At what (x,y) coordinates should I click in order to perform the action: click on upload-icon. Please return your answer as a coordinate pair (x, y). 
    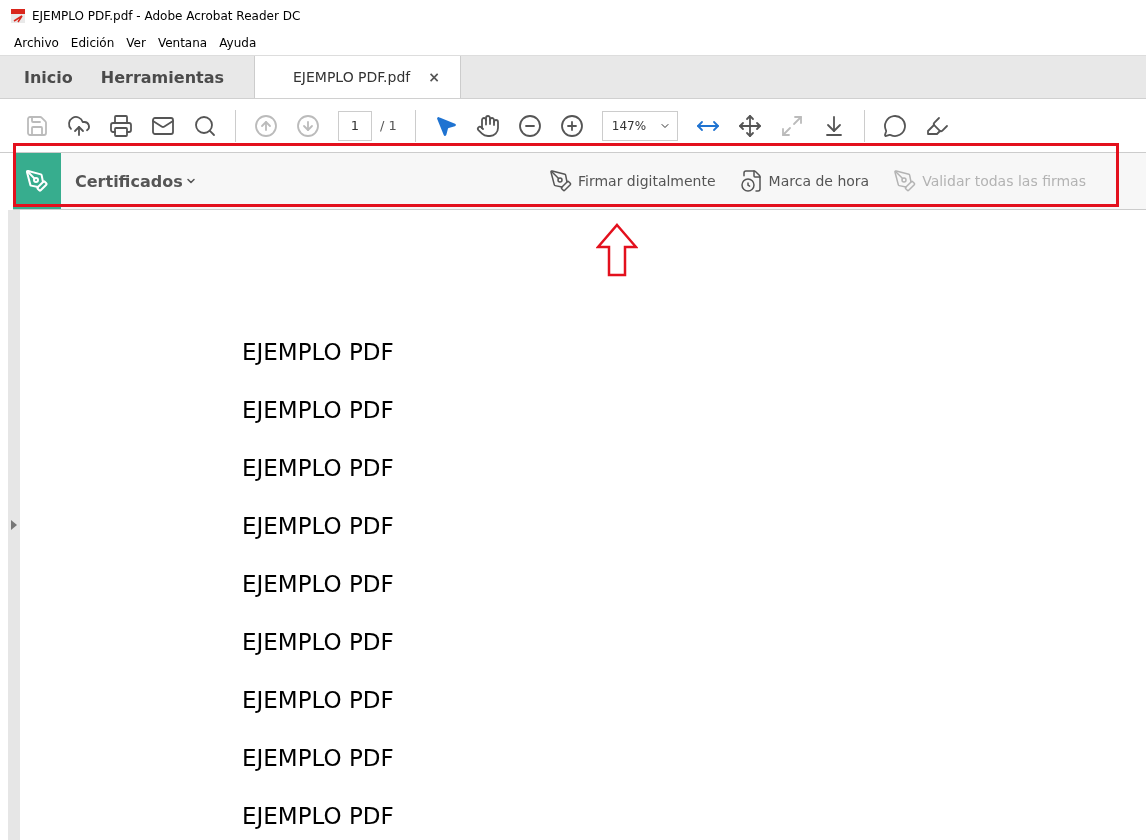
    Looking at the image, I should click on (79, 125).